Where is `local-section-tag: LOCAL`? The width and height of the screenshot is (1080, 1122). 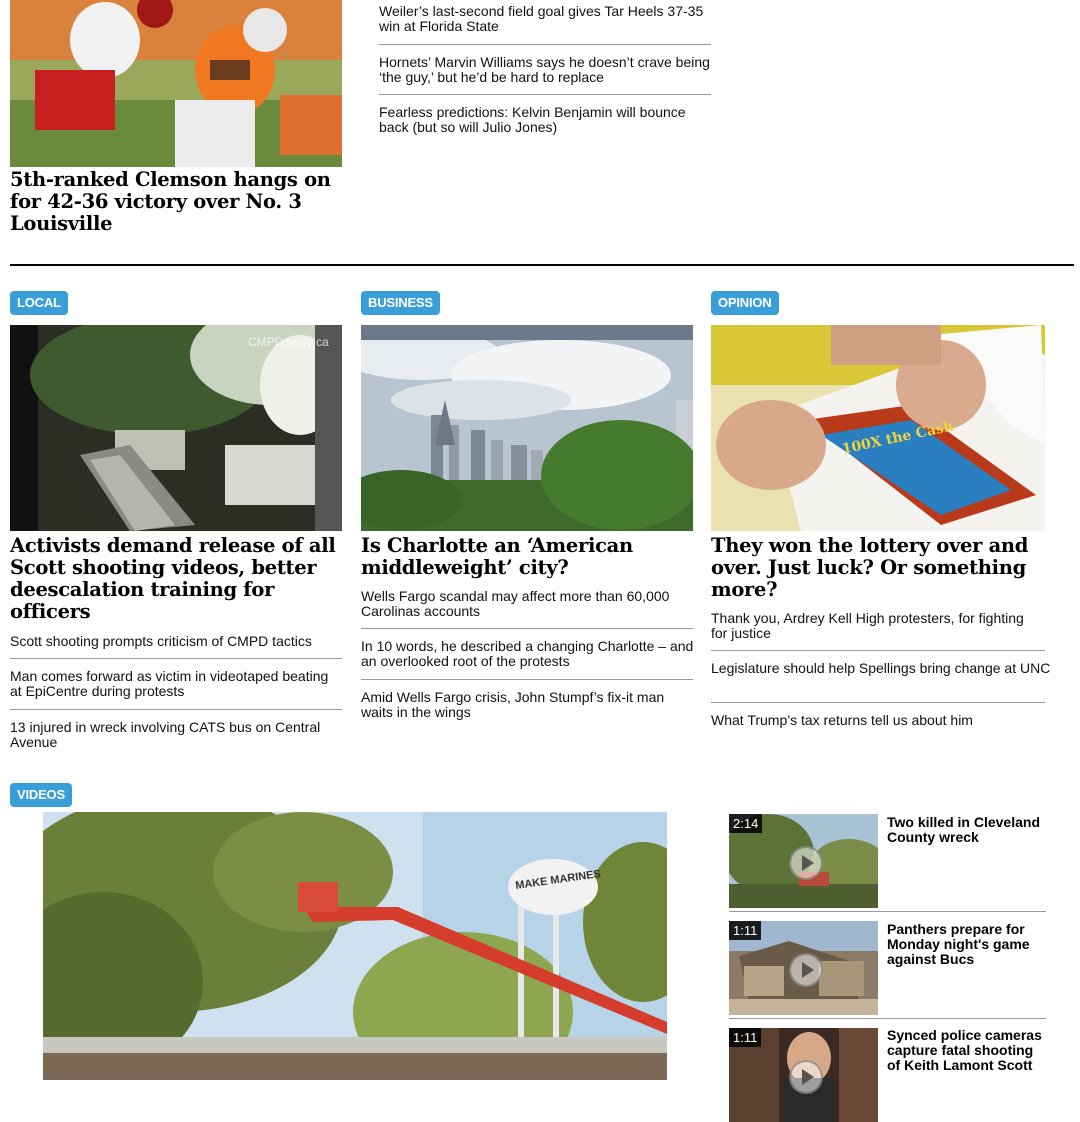
local-section-tag: LOCAL is located at coordinates (39, 303).